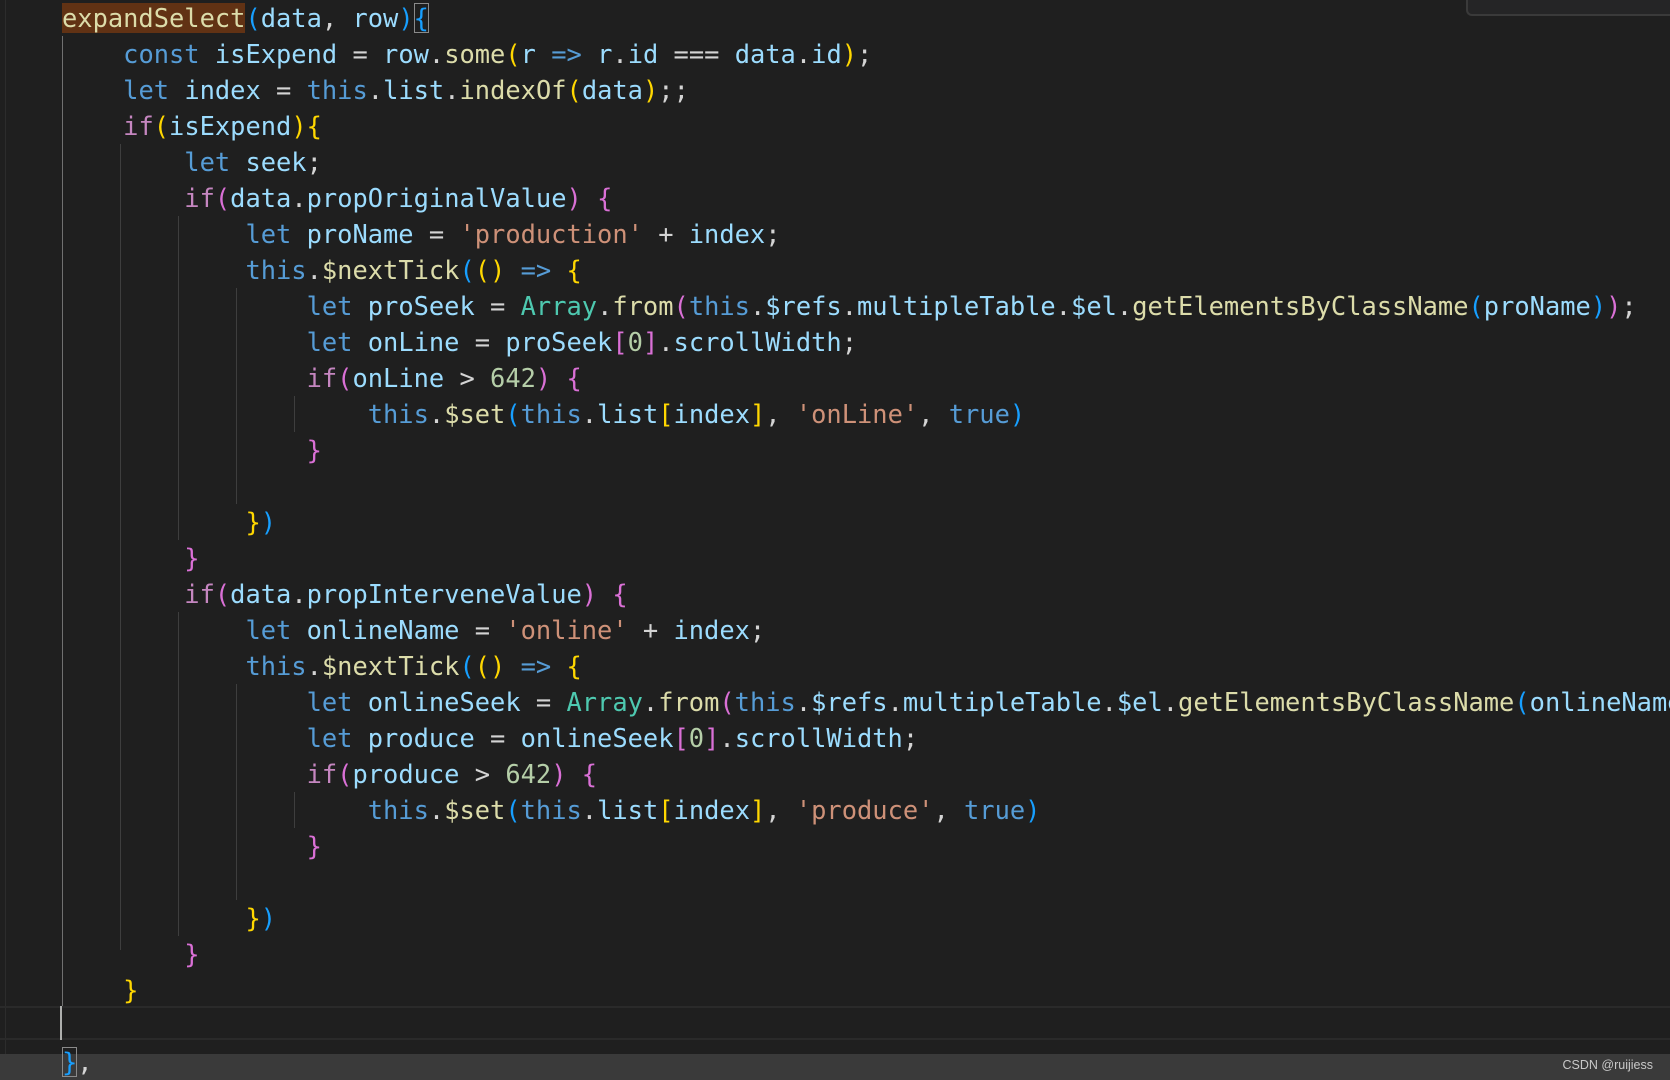 Image resolution: width=1670 pixels, height=1080 pixels. Describe the element at coordinates (413, 342) in the screenshot. I see `code-token: onLine` at that location.